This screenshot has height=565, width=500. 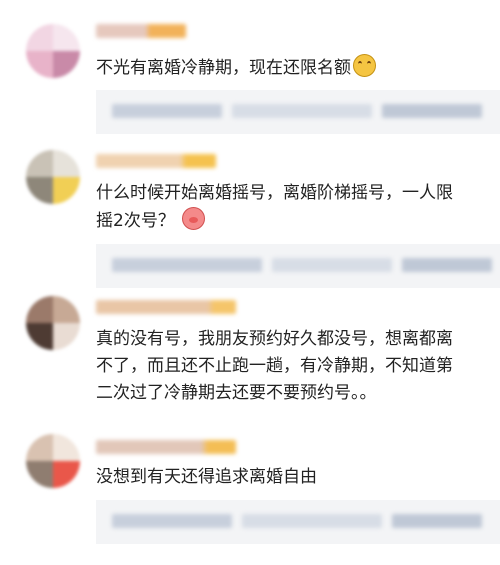 I want to click on smile-emoji-icon, so click(x=364, y=65).